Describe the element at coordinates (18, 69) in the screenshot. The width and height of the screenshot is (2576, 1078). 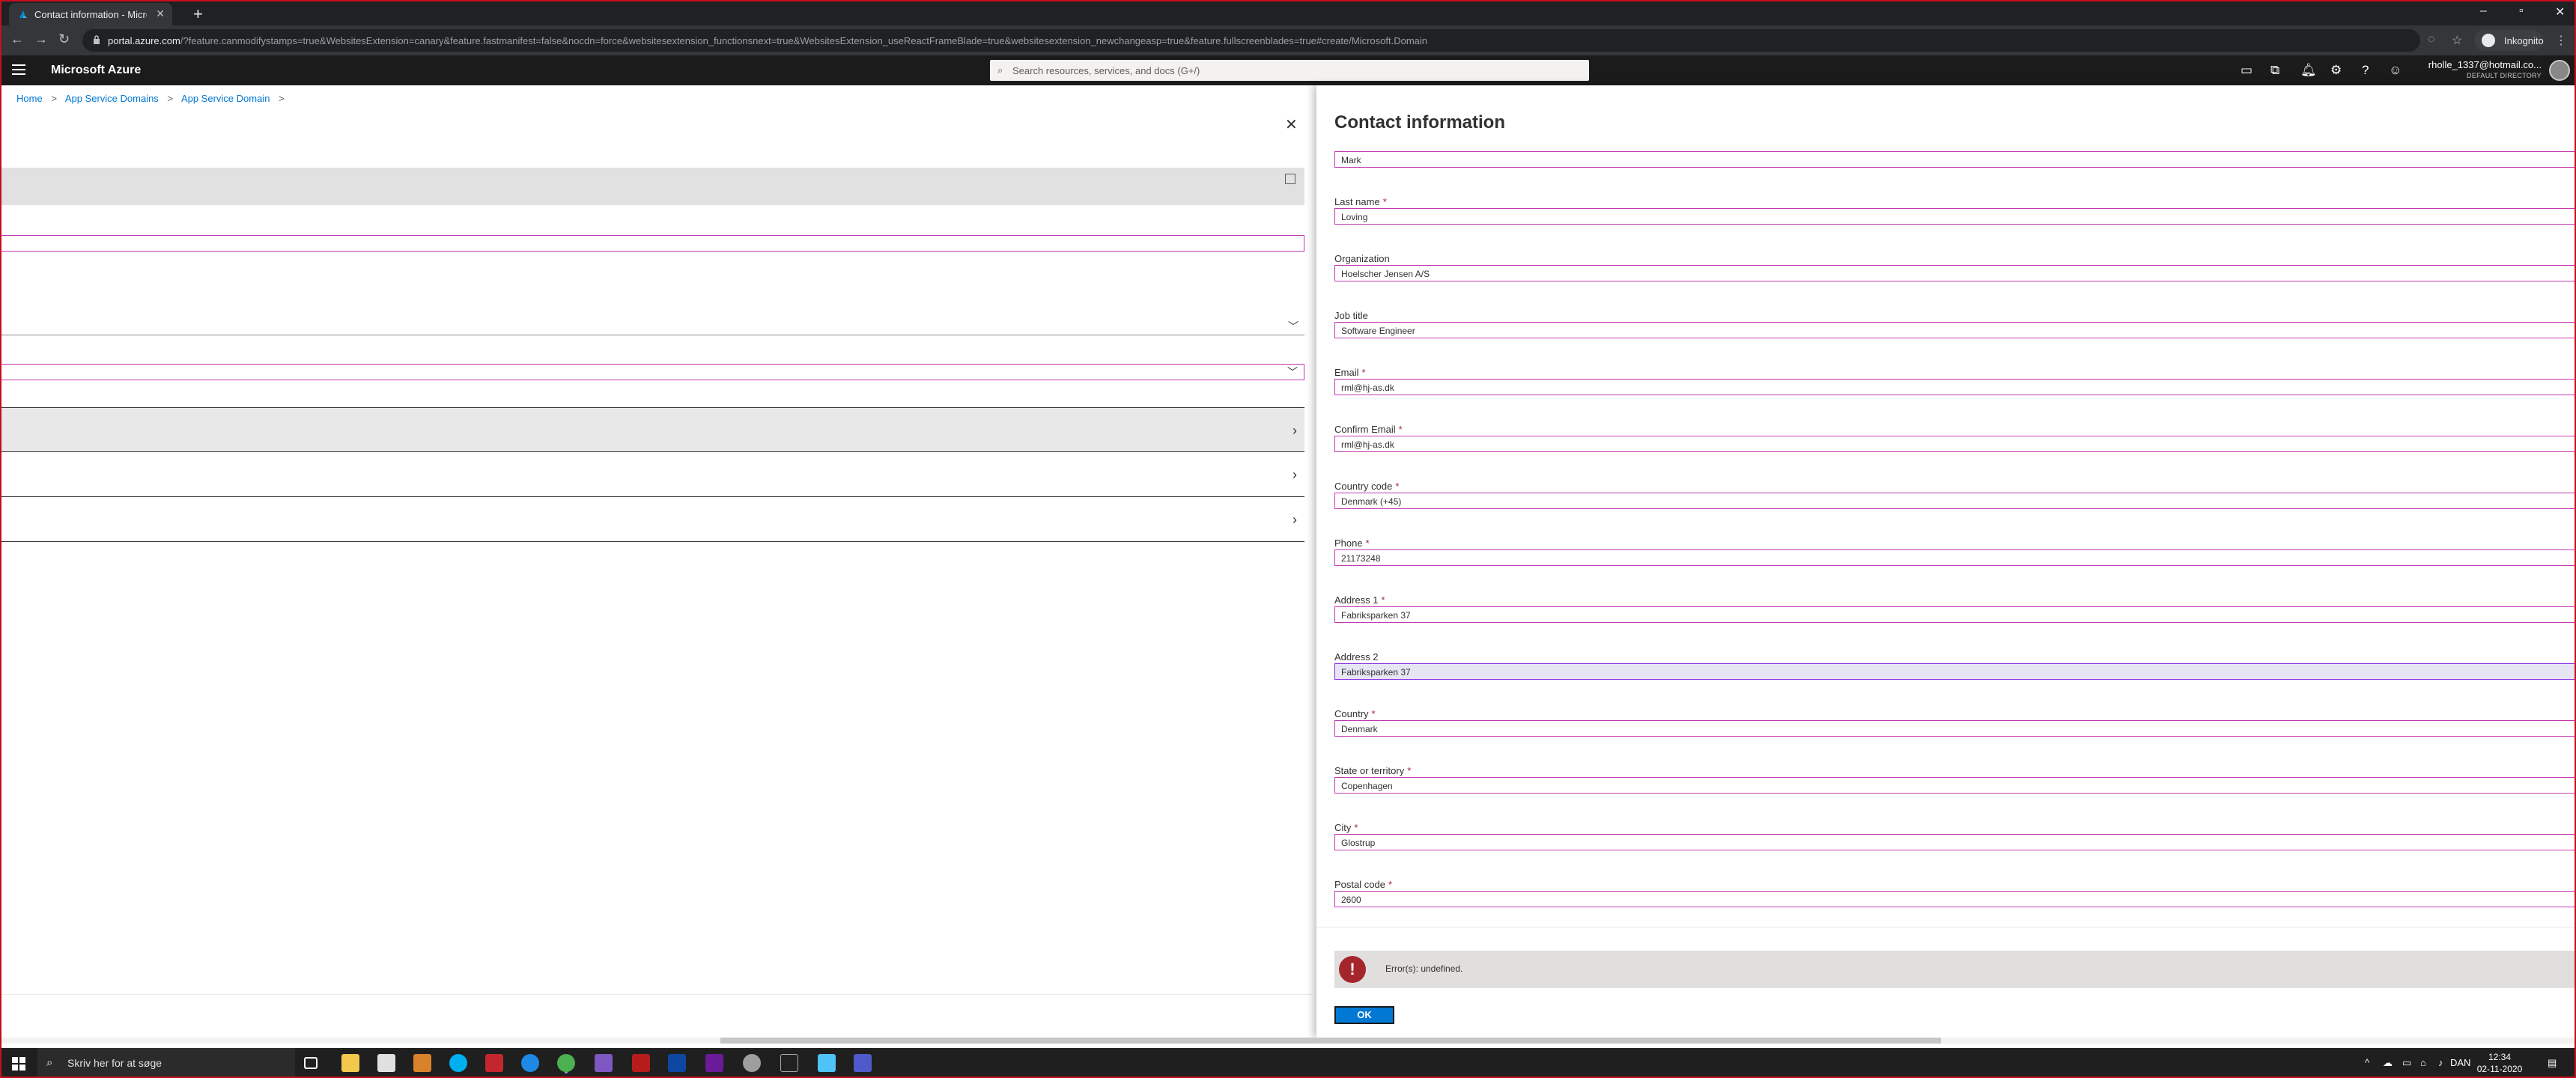
I see `hamburger-menu-icon` at that location.